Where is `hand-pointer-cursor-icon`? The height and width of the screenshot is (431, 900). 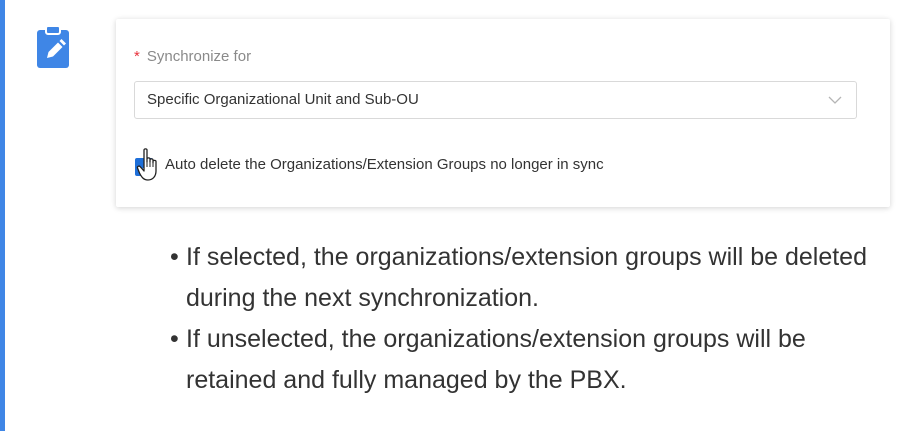 hand-pointer-cursor-icon is located at coordinates (146, 164).